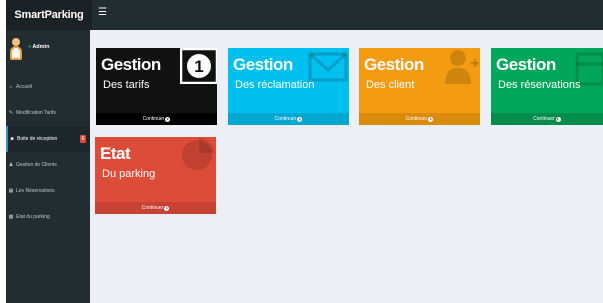  What do you see at coordinates (37, 139) in the screenshot?
I see `sidebar-item-label: Boite de réception` at bounding box center [37, 139].